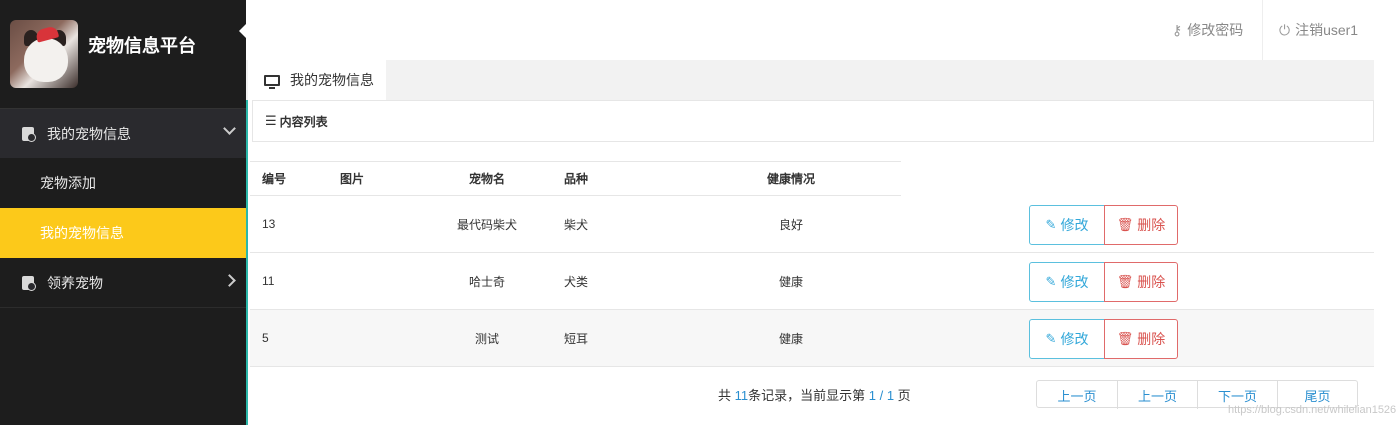  What do you see at coordinates (881, 395) in the screenshot?
I see `current-page: 1 / 1` at bounding box center [881, 395].